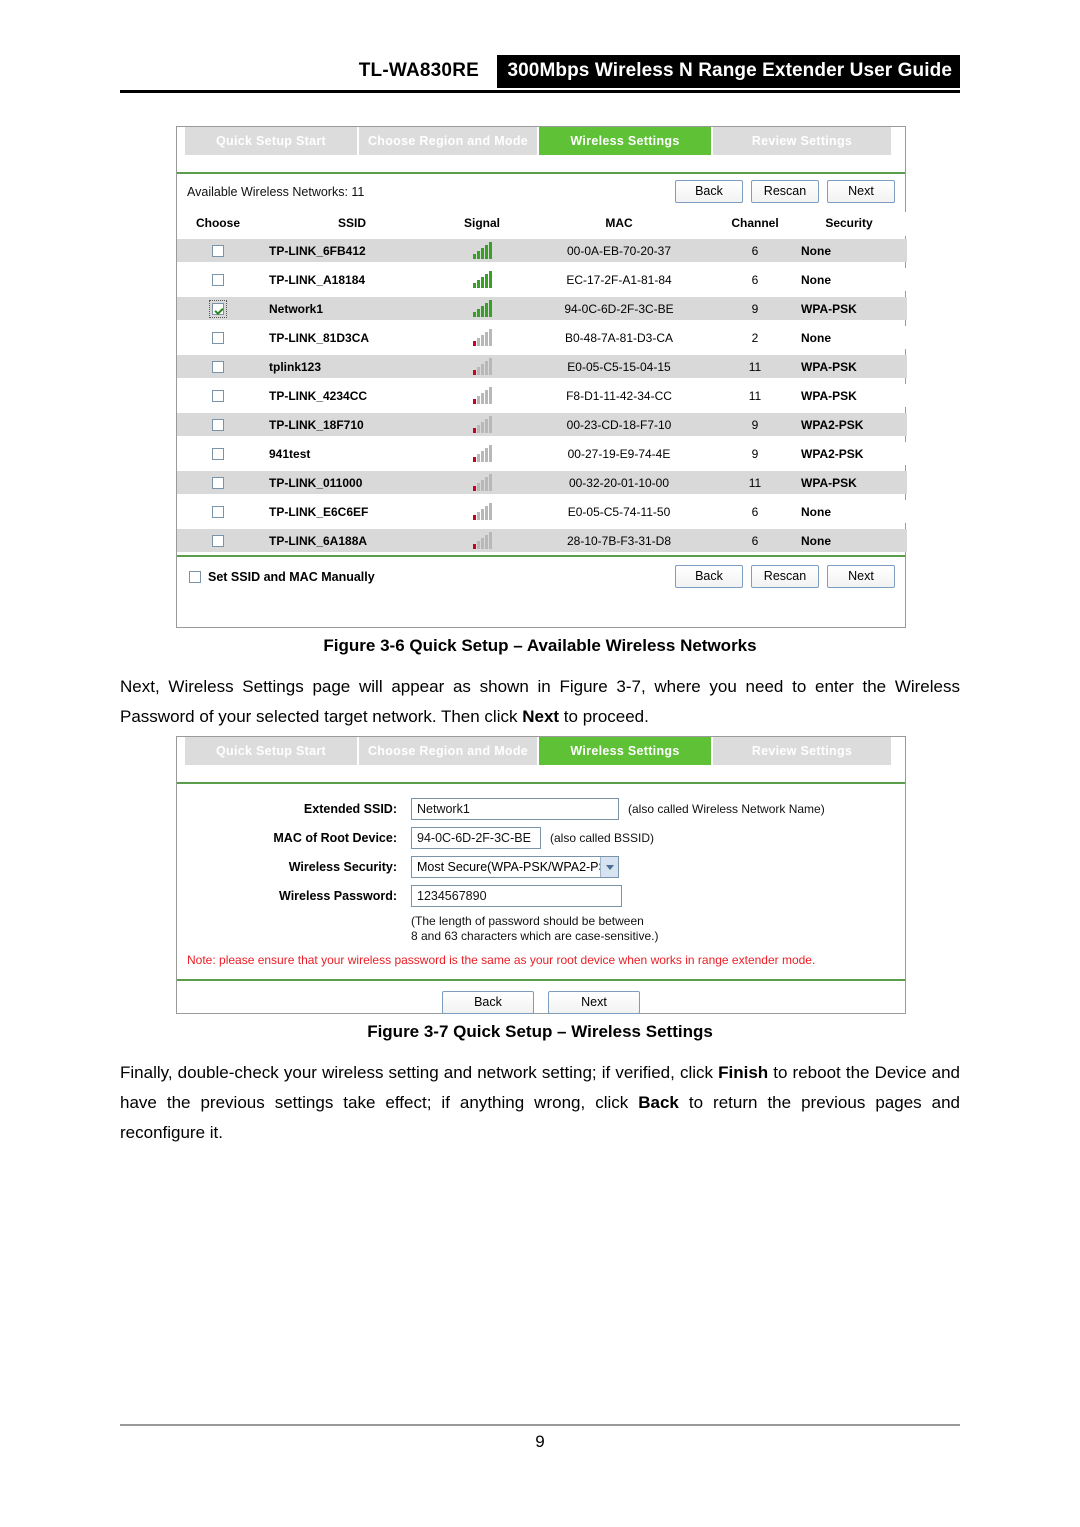  Describe the element at coordinates (338, 896) in the screenshot. I see `wireless-password-label: Wireless Password:` at that location.